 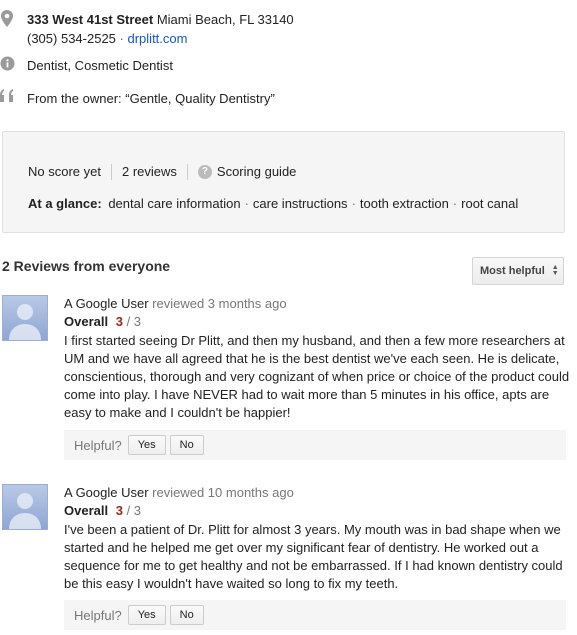 I want to click on score-status: No score yet, so click(x=64, y=171).